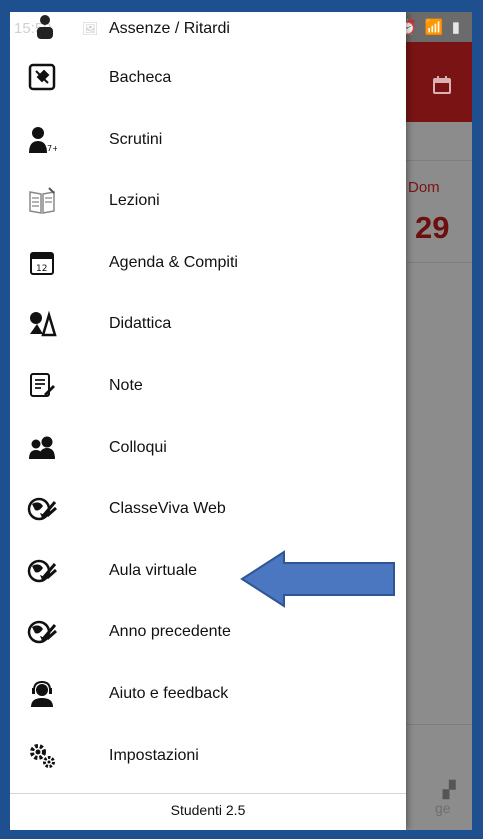  What do you see at coordinates (140, 324) in the screenshot?
I see `menu-item-label: Didattica` at bounding box center [140, 324].